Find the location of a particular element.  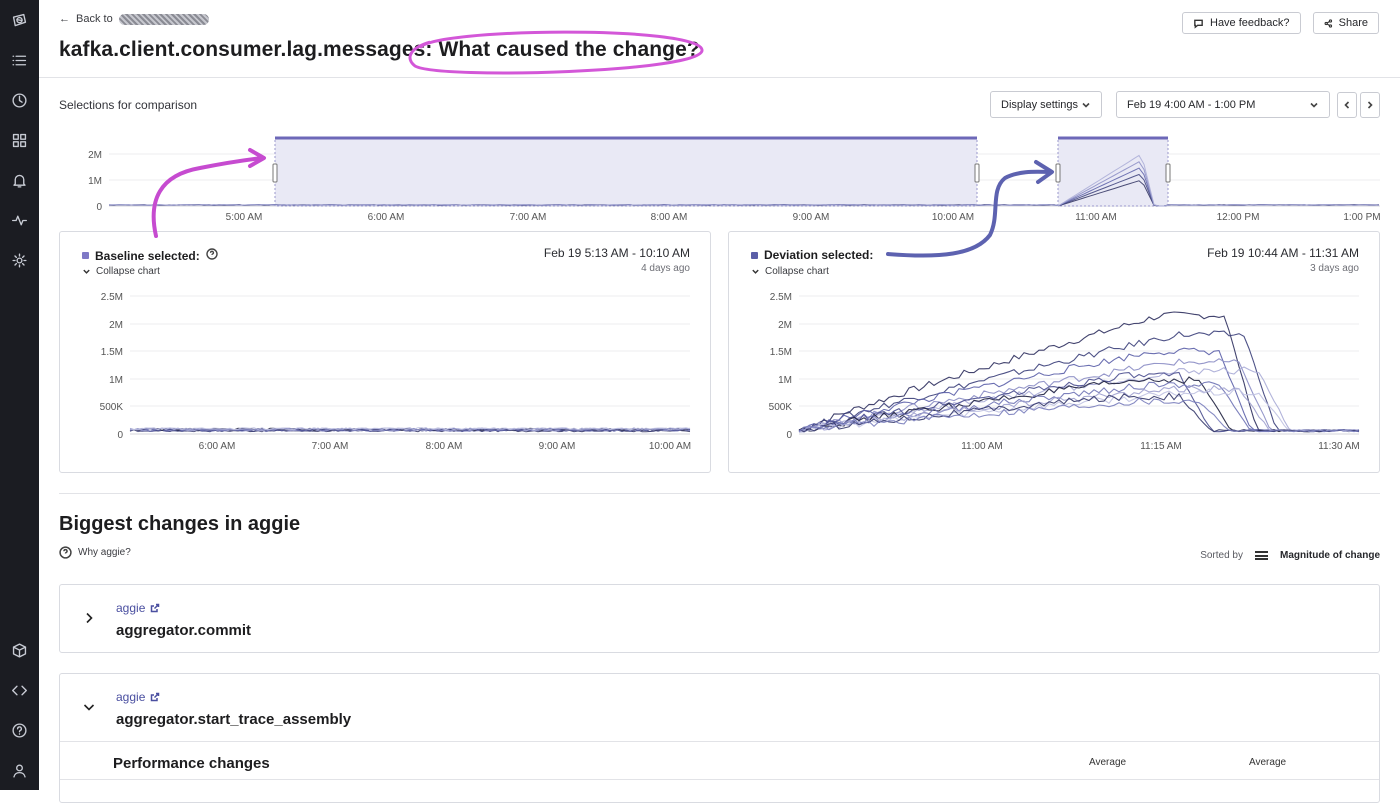

baseline-ytick: 2M is located at coordinates (116, 325).